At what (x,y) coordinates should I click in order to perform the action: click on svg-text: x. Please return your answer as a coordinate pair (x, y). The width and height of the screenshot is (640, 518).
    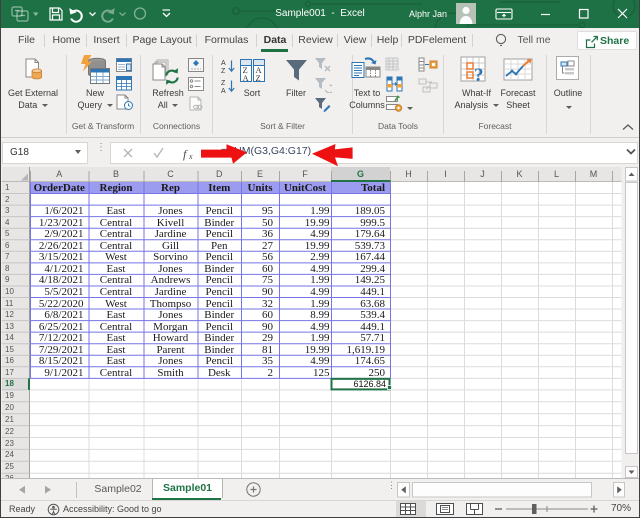
    Looking at the image, I should click on (190, 156).